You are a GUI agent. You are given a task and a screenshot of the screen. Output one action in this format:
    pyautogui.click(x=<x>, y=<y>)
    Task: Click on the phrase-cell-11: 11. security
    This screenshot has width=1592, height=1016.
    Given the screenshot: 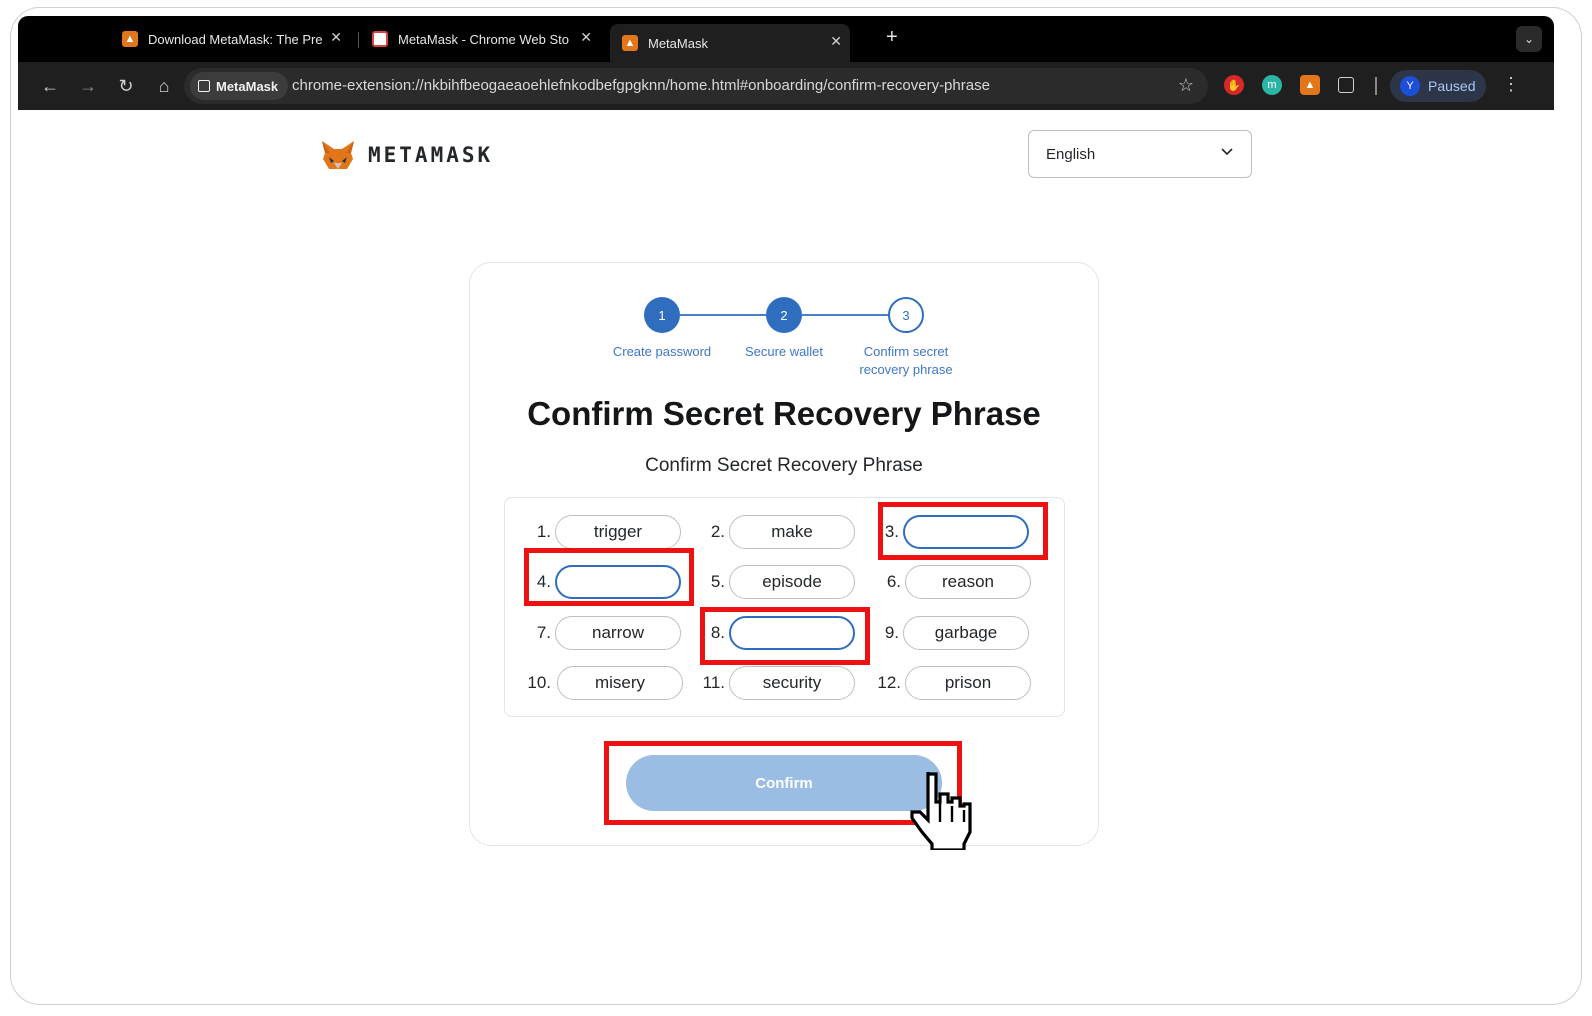 What is the action you would take?
    pyautogui.click(x=773, y=683)
    